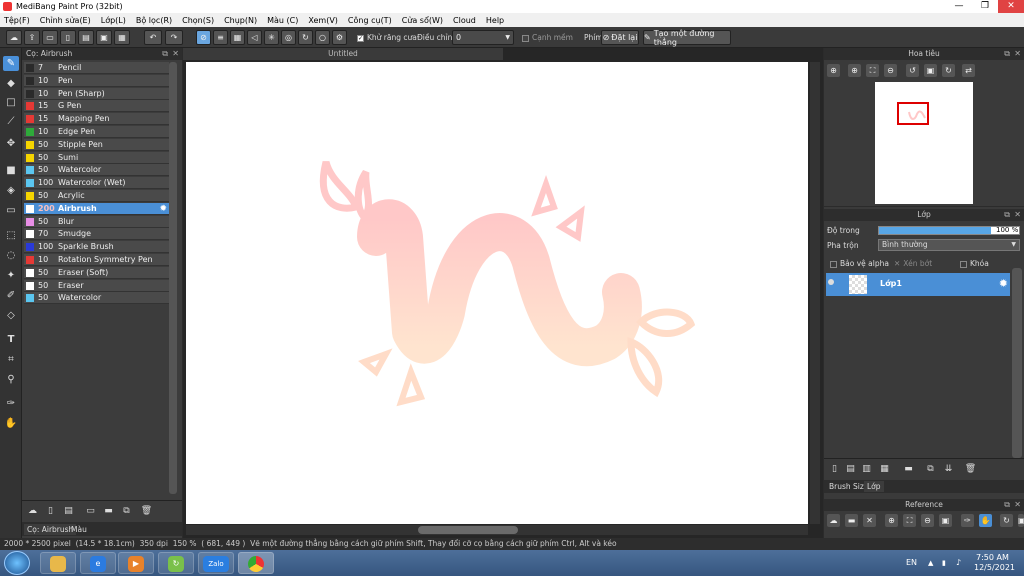 The width and height of the screenshot is (1024, 576). What do you see at coordinates (913, 113) in the screenshot?
I see `navigator-viewport-rect` at bounding box center [913, 113].